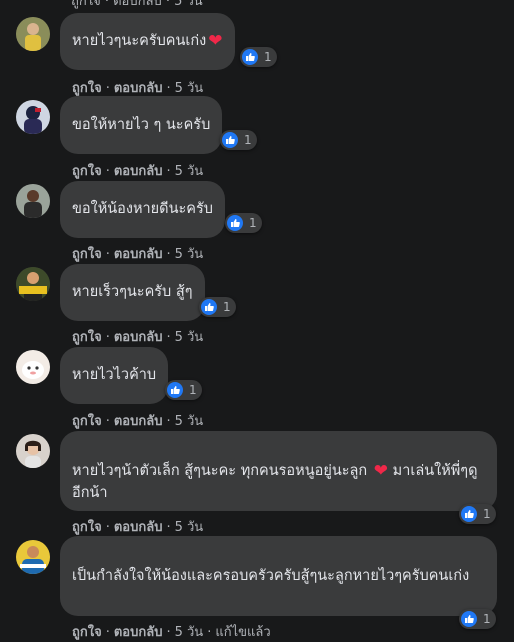  I want to click on comment-bubble: ขอให้หายไว ๆ นะครับ, so click(141, 125).